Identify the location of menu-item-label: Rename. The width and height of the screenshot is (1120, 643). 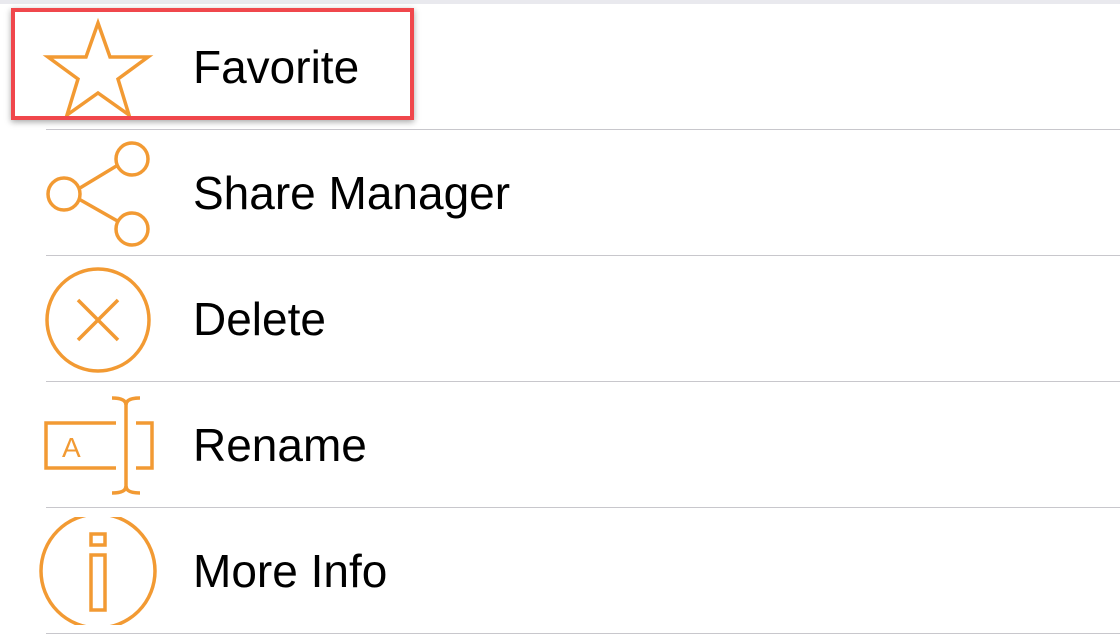
(280, 445).